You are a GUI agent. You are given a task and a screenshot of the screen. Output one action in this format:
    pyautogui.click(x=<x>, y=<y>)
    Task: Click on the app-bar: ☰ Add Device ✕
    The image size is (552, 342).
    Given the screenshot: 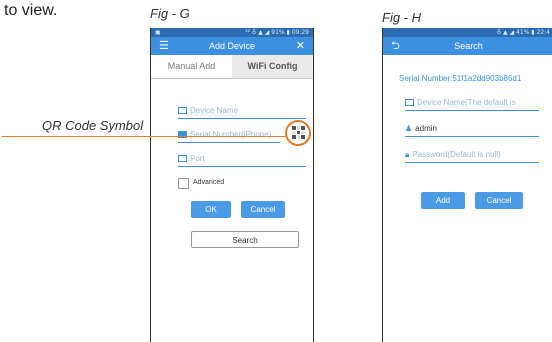 What is the action you would take?
    pyautogui.click(x=232, y=46)
    